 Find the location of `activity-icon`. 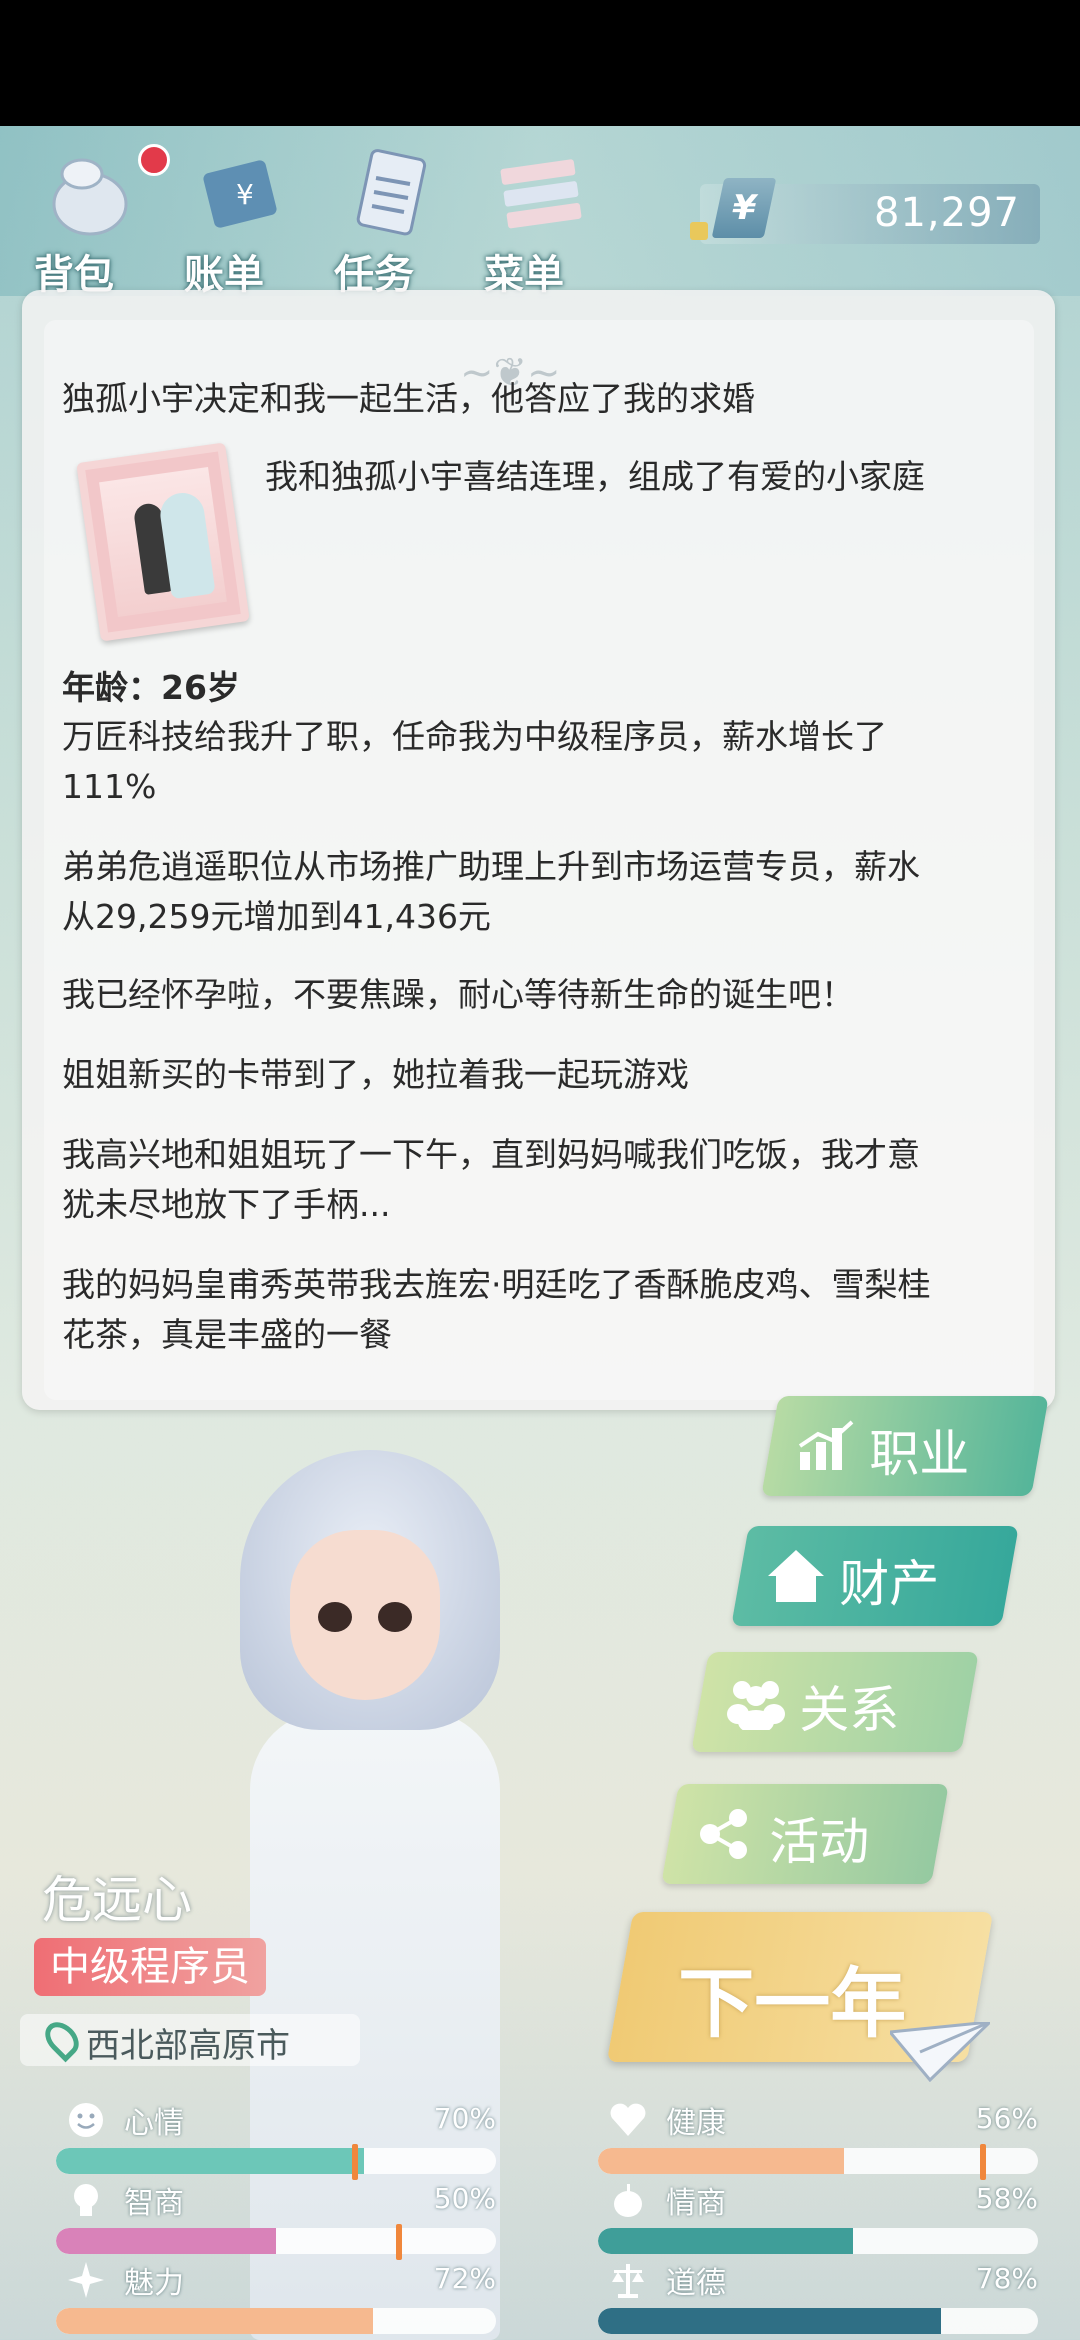

activity-icon is located at coordinates (723, 1834).